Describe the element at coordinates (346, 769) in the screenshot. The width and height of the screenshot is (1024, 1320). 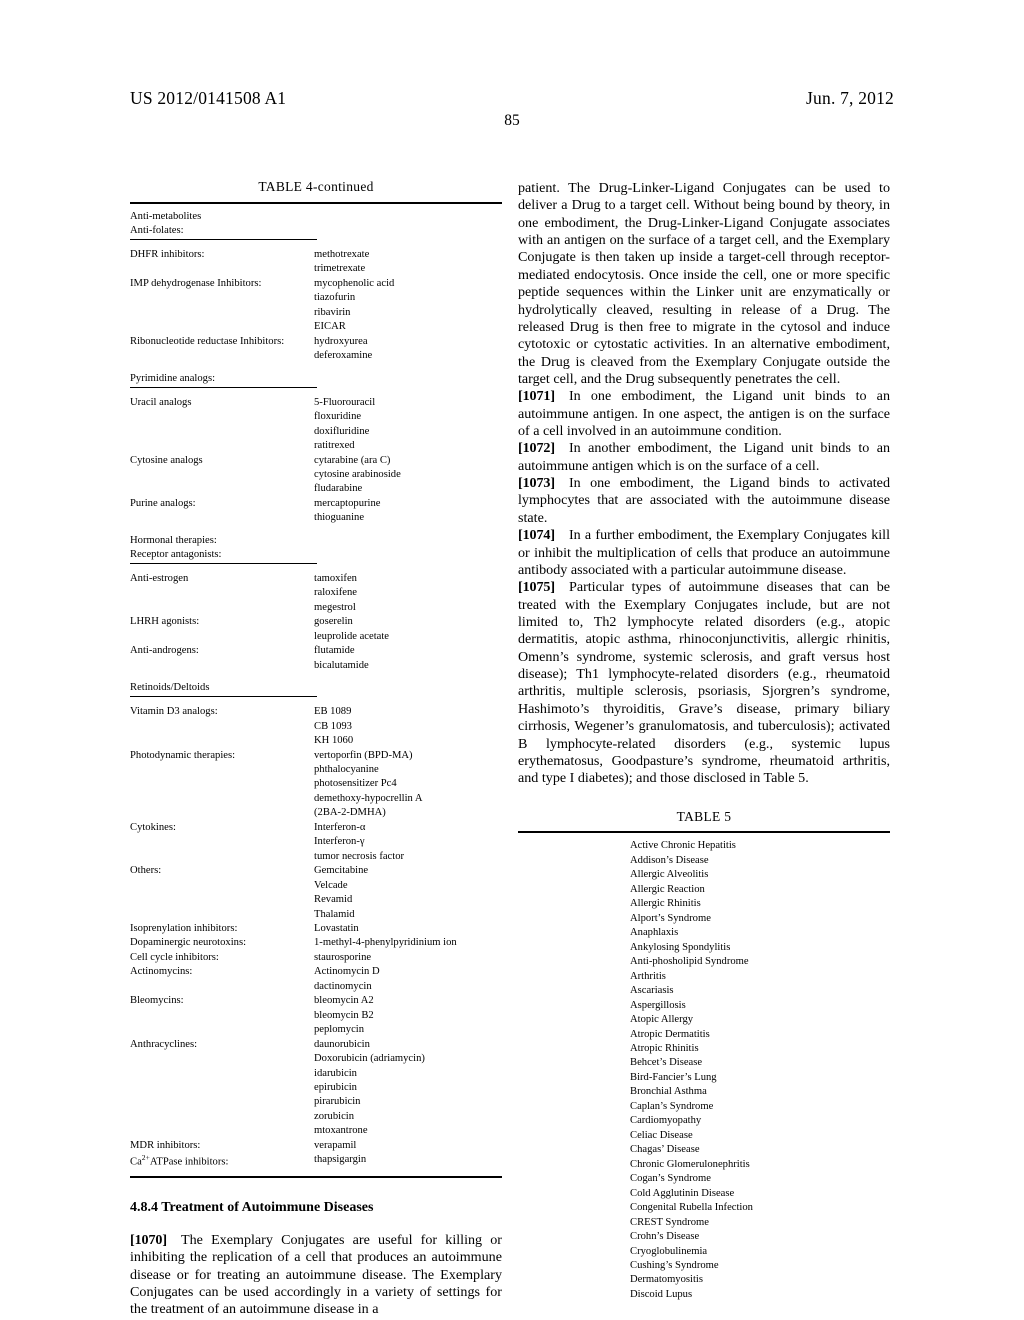
I see `table-cell-value: phthalocyanine` at that location.